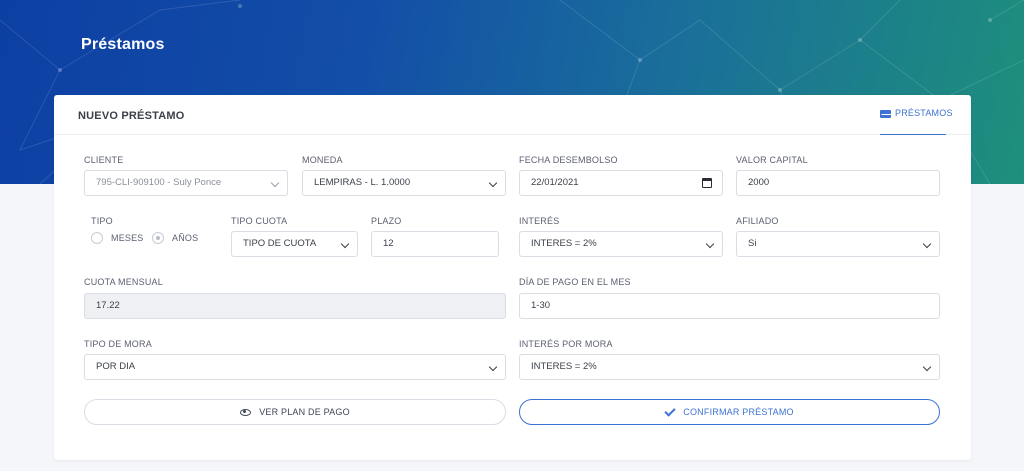 This screenshot has height=471, width=1024. What do you see at coordinates (127, 238) in the screenshot?
I see `tipo-meses-label: MESES` at bounding box center [127, 238].